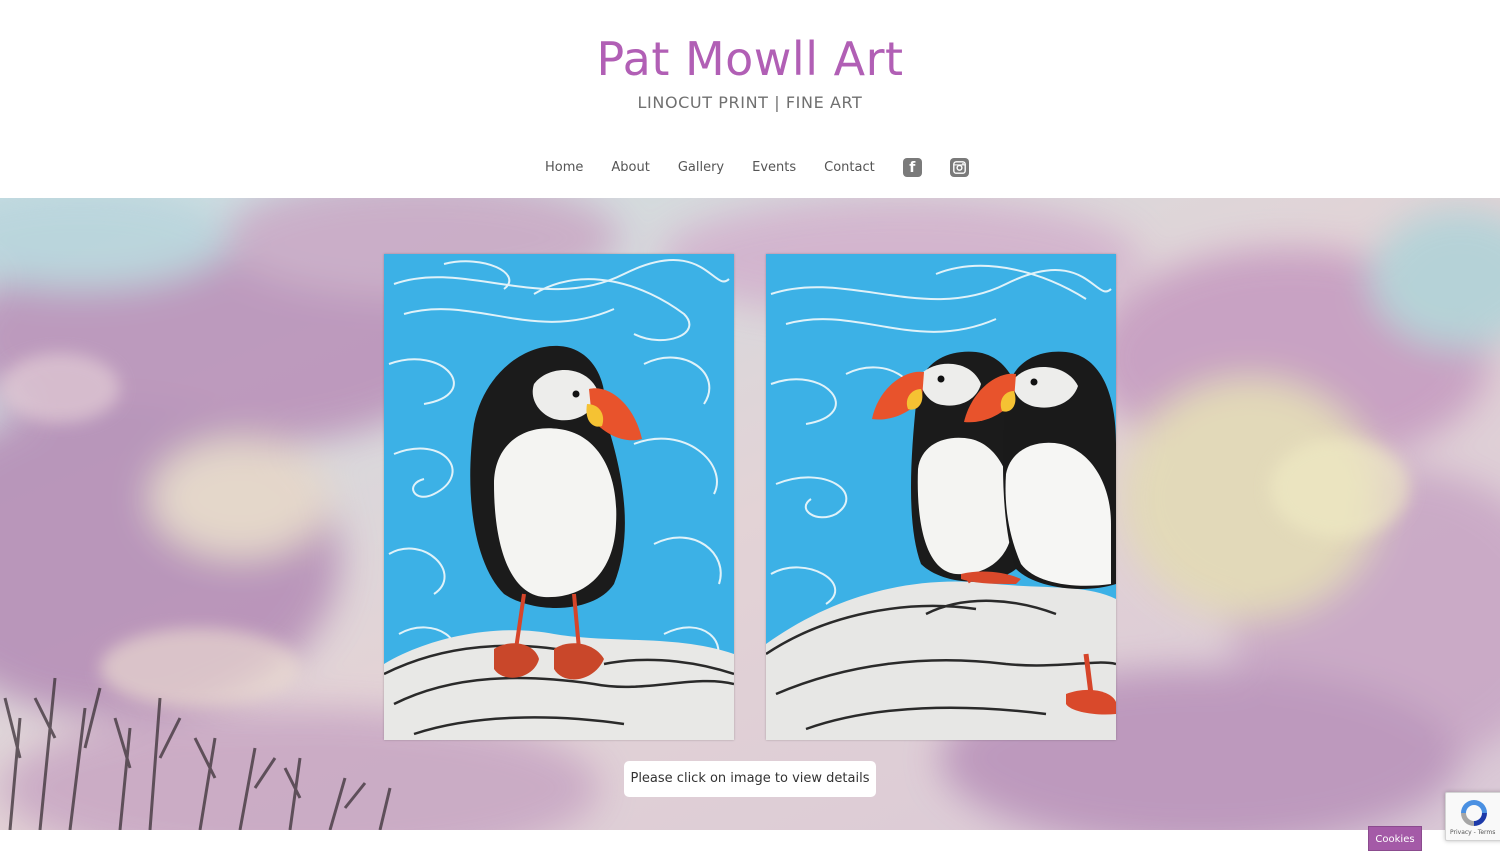 This screenshot has width=1500, height=852. I want to click on nav-events: Events, so click(774, 167).